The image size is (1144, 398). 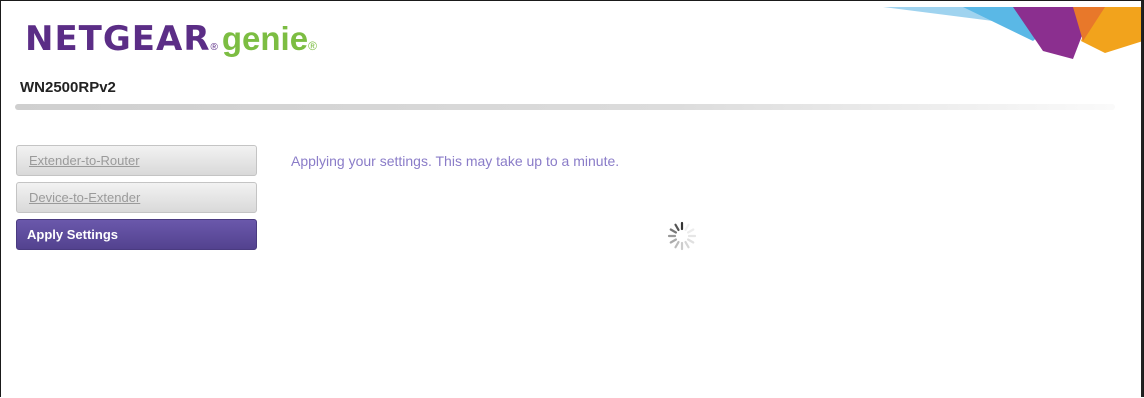 What do you see at coordinates (214, 47) in the screenshot?
I see `registered-mark: ®` at bounding box center [214, 47].